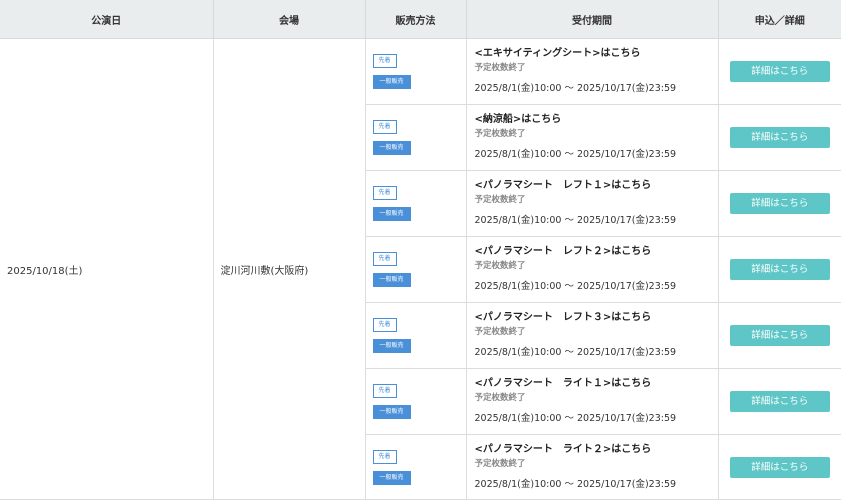 This screenshot has height=500, width=841. What do you see at coordinates (563, 185) in the screenshot?
I see `sale-title: <パノラマシート レフト１>はこちら` at bounding box center [563, 185].